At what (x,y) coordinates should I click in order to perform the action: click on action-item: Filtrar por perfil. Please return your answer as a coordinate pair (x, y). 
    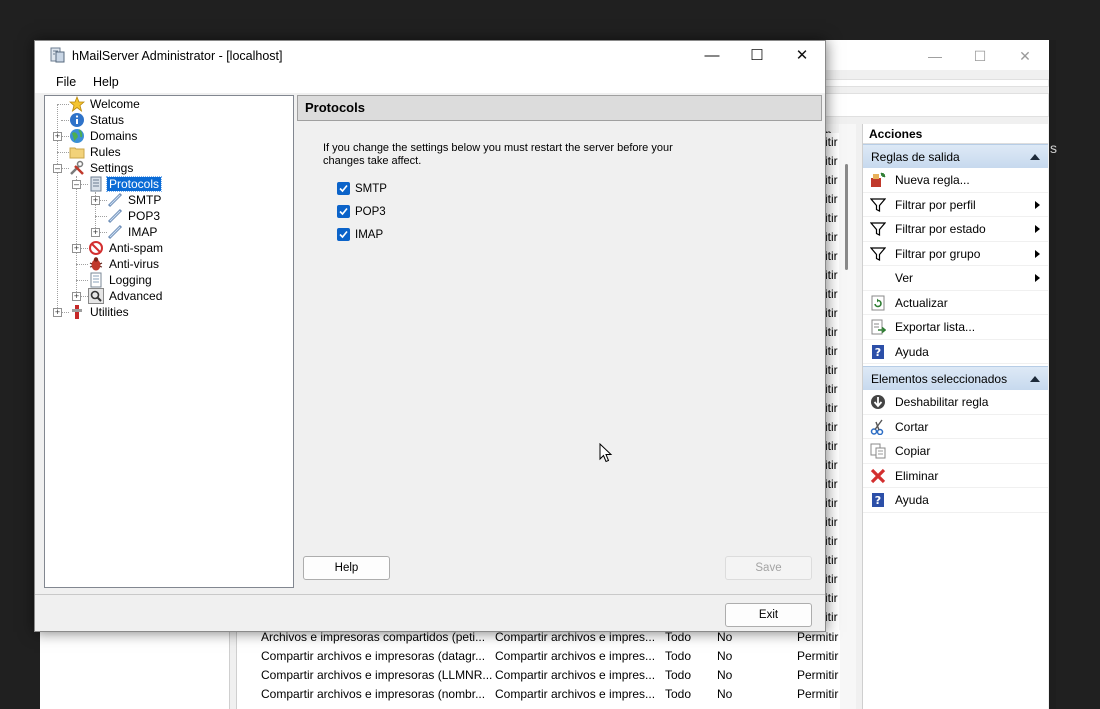
    Looking at the image, I should click on (955, 205).